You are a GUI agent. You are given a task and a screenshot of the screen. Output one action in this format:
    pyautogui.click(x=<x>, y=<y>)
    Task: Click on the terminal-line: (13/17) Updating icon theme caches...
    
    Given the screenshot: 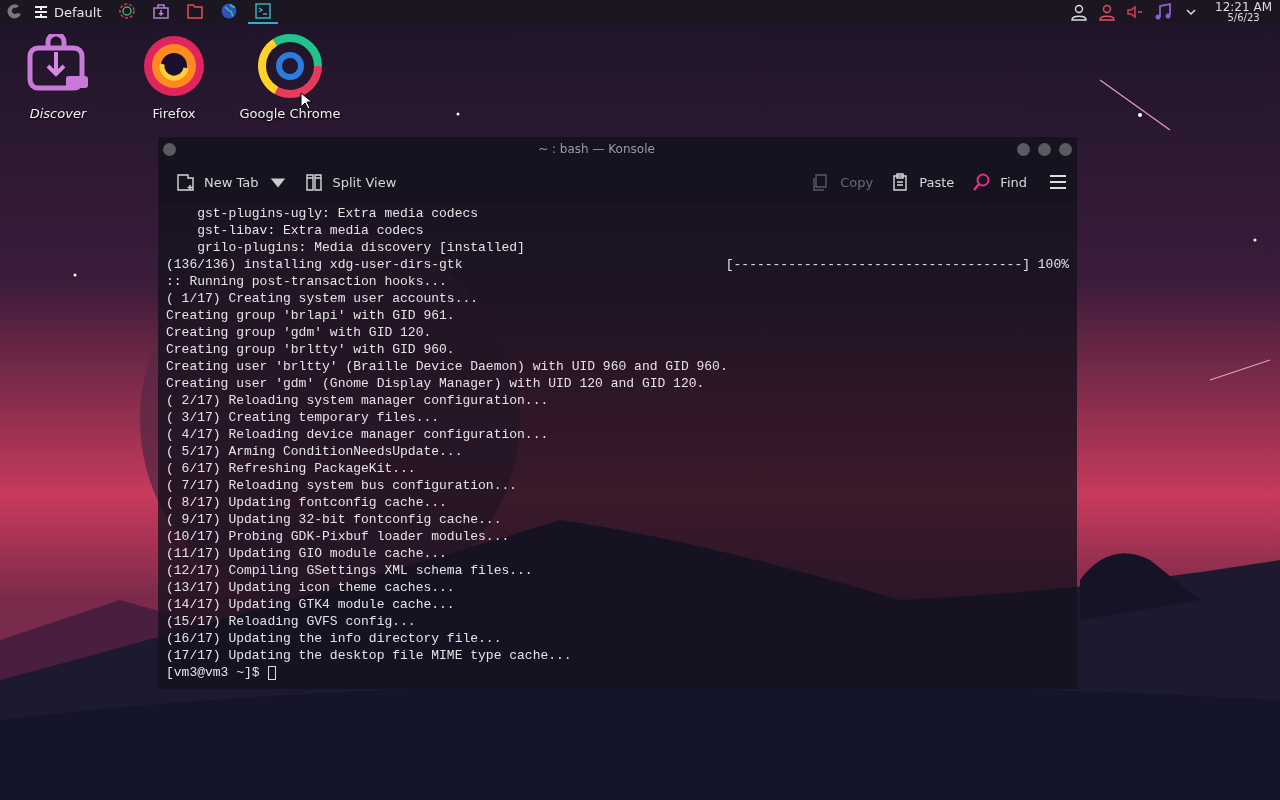 What is the action you would take?
    pyautogui.click(x=310, y=587)
    